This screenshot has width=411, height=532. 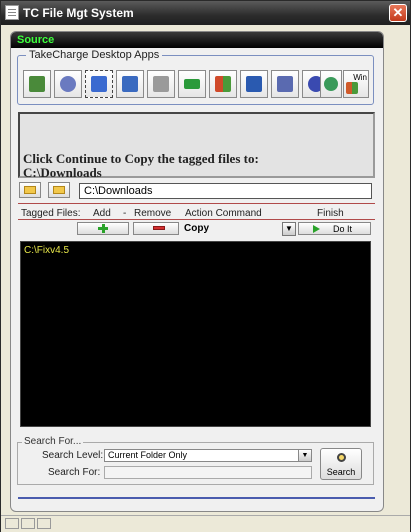 I want to click on picture-icon, so click(x=37, y=84).